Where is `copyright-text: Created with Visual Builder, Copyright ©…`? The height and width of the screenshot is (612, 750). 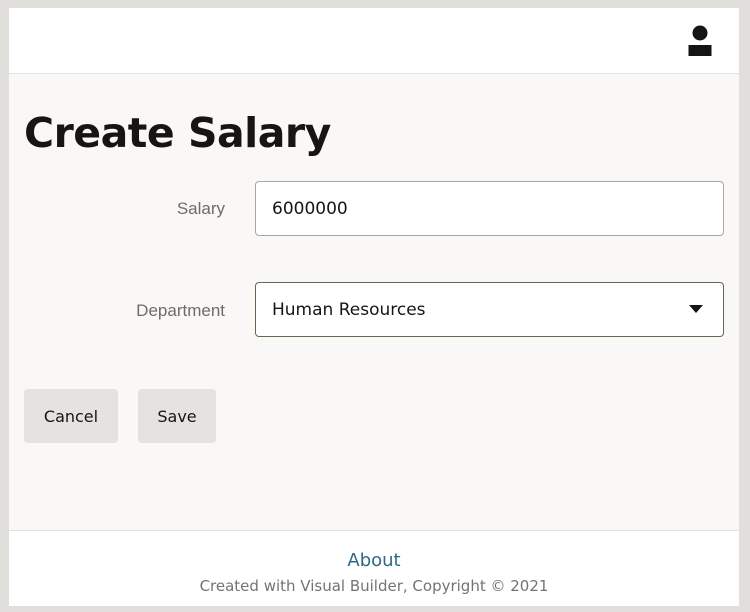 copyright-text: Created with Visual Builder, Copyright ©… is located at coordinates (374, 586).